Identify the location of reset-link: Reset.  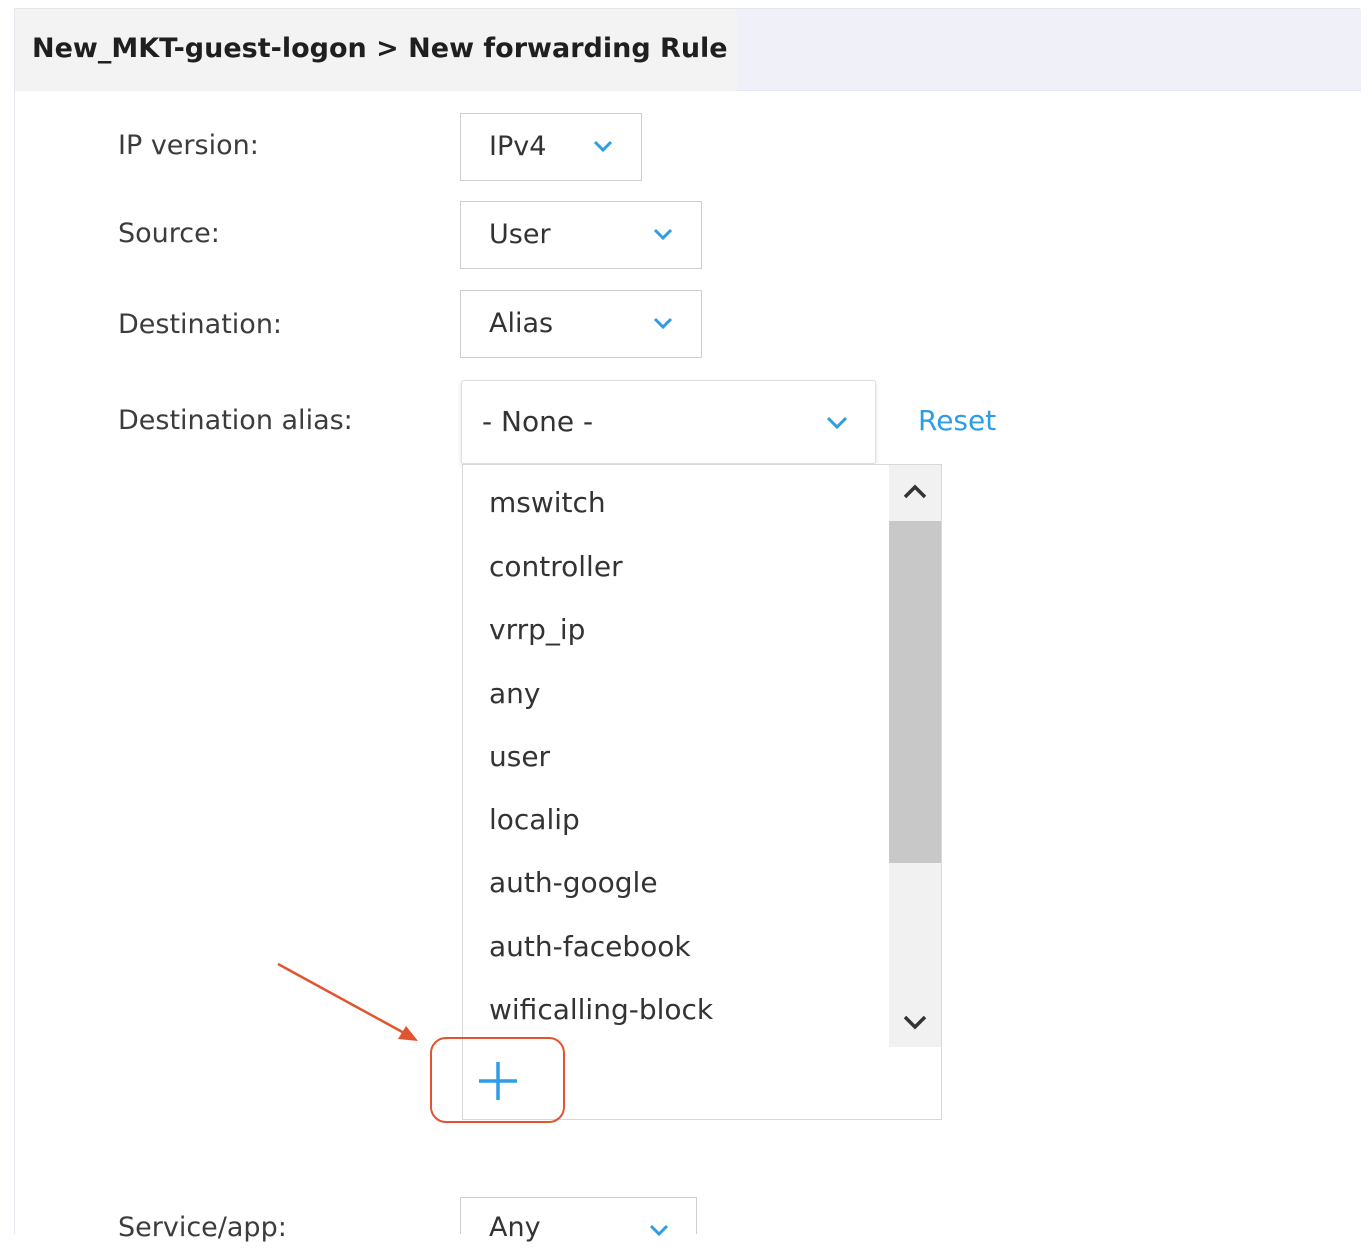
(957, 420).